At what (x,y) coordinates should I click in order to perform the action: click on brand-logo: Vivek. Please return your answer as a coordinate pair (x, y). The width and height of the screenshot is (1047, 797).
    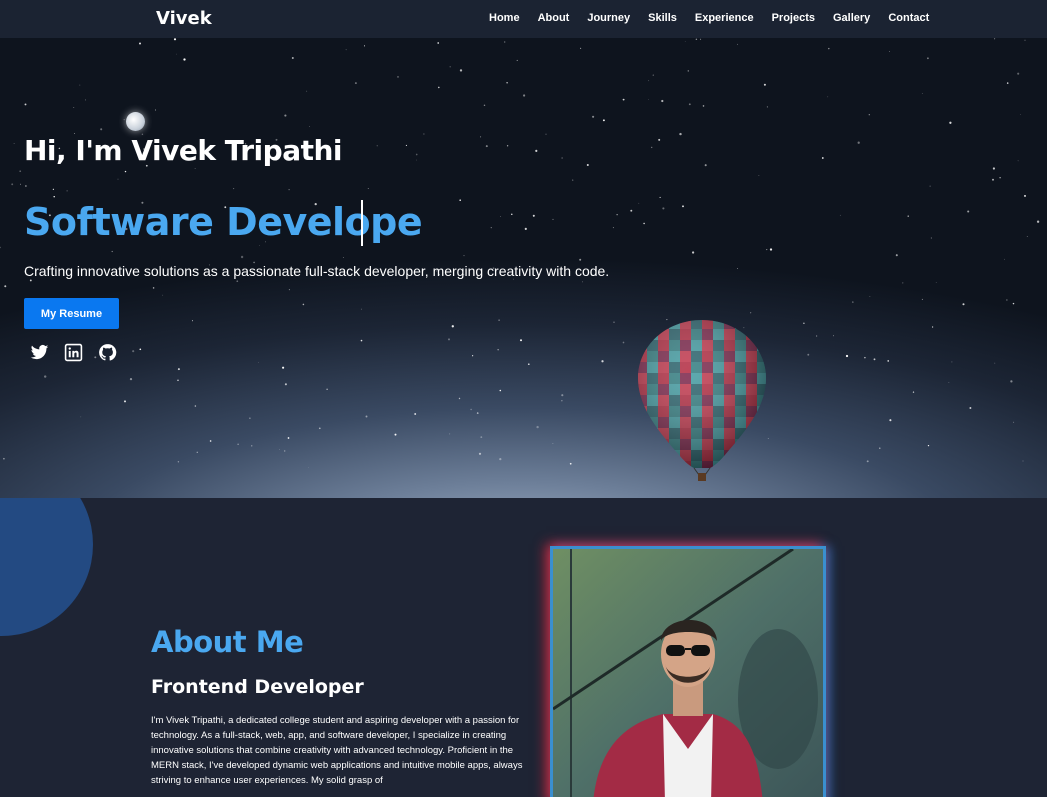
    Looking at the image, I should click on (184, 18).